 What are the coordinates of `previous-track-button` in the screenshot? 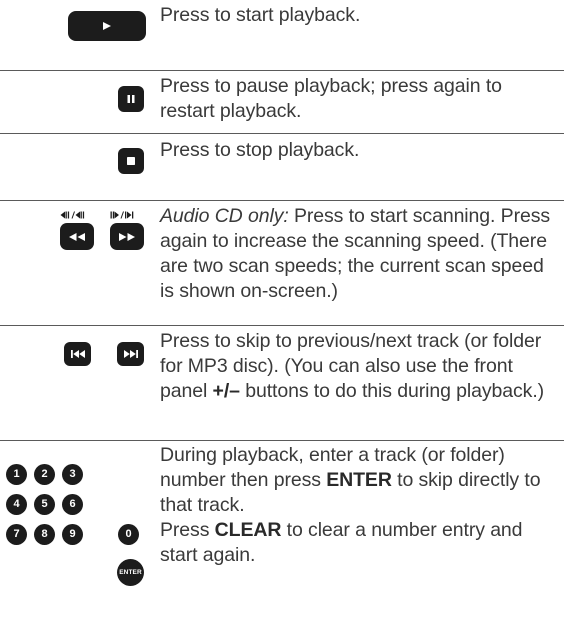 It's located at (77, 354).